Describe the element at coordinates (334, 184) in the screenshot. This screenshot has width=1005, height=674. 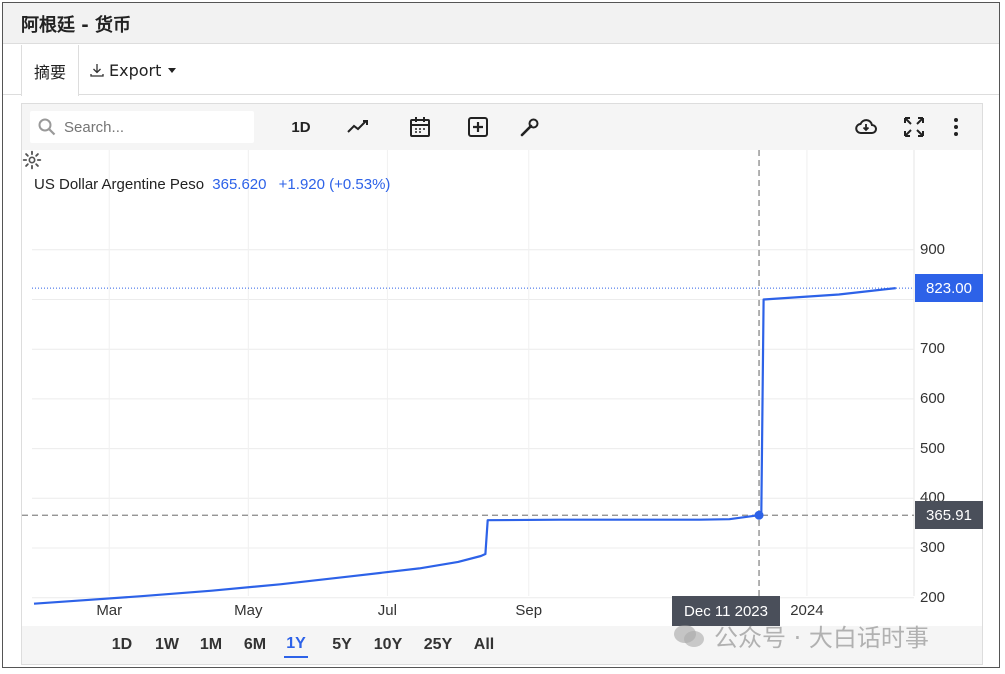
I see `legend-change: +1.920 (+0.53%)` at that location.